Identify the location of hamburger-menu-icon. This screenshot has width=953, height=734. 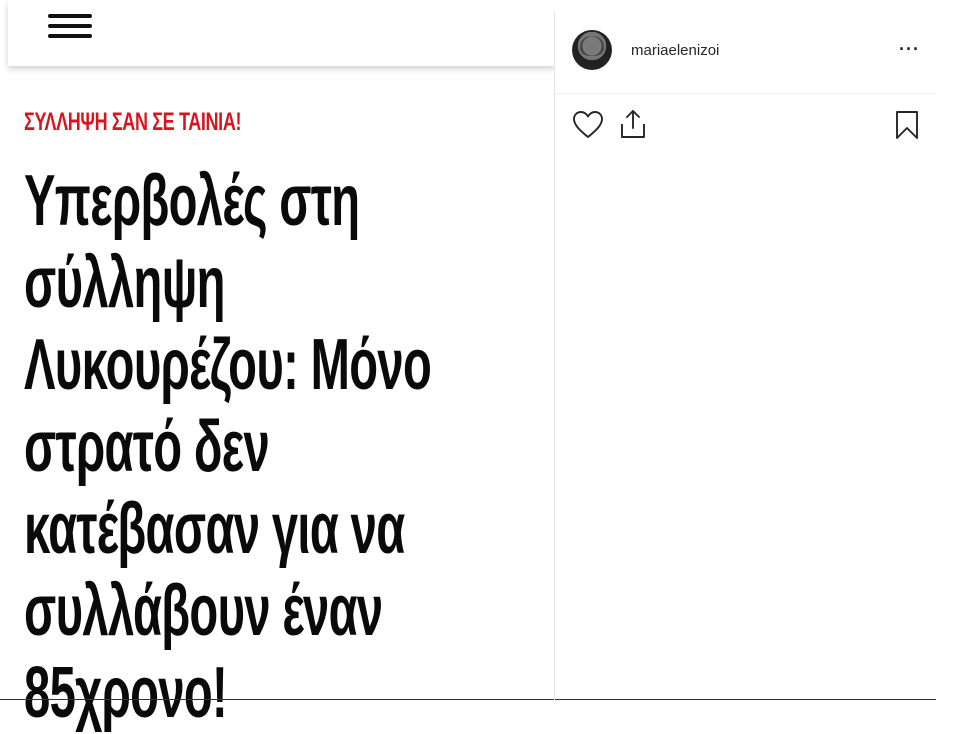
(70, 27).